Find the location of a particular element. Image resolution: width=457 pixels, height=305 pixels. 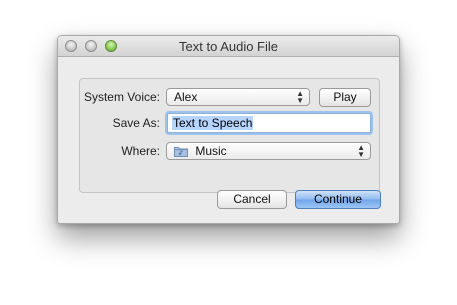

window-title: Text to Audio File is located at coordinates (228, 46).